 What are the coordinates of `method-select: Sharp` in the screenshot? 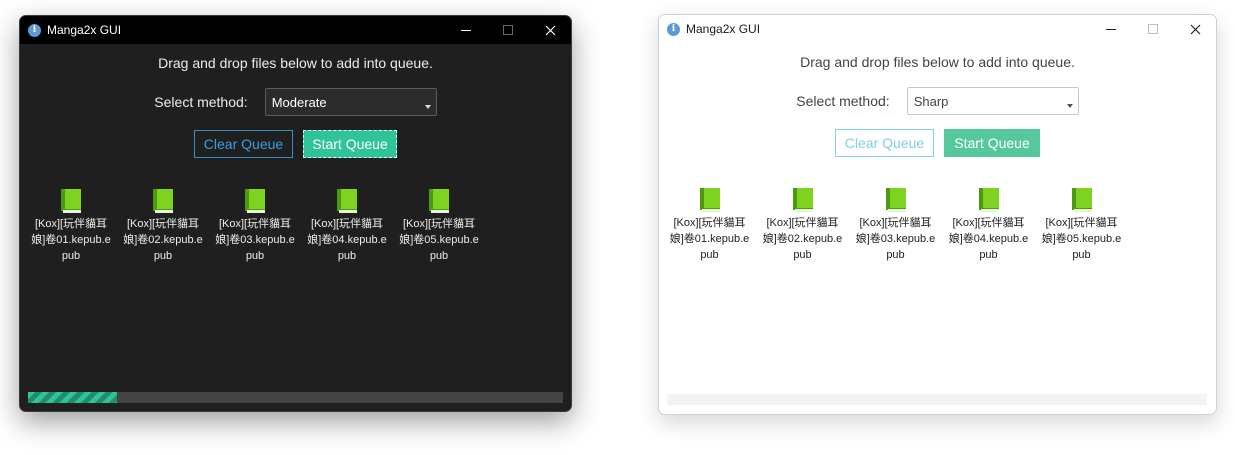 It's located at (992, 101).